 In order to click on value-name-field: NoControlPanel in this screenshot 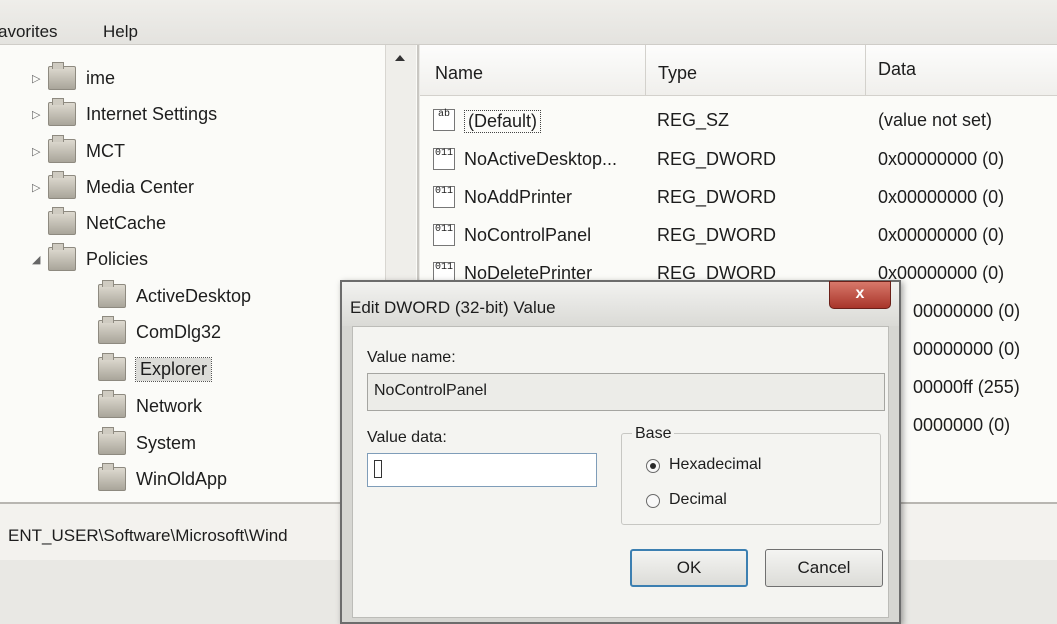, I will do `click(626, 392)`.